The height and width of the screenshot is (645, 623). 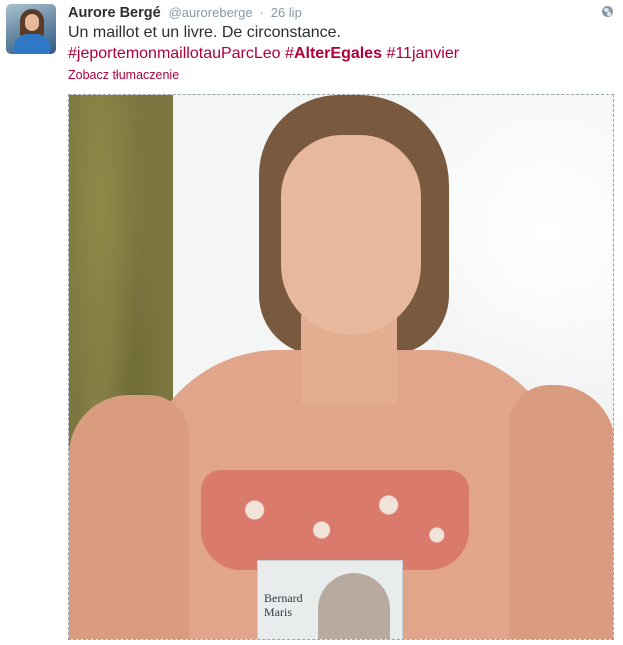 What do you see at coordinates (354, 606) in the screenshot?
I see `book-portrait` at bounding box center [354, 606].